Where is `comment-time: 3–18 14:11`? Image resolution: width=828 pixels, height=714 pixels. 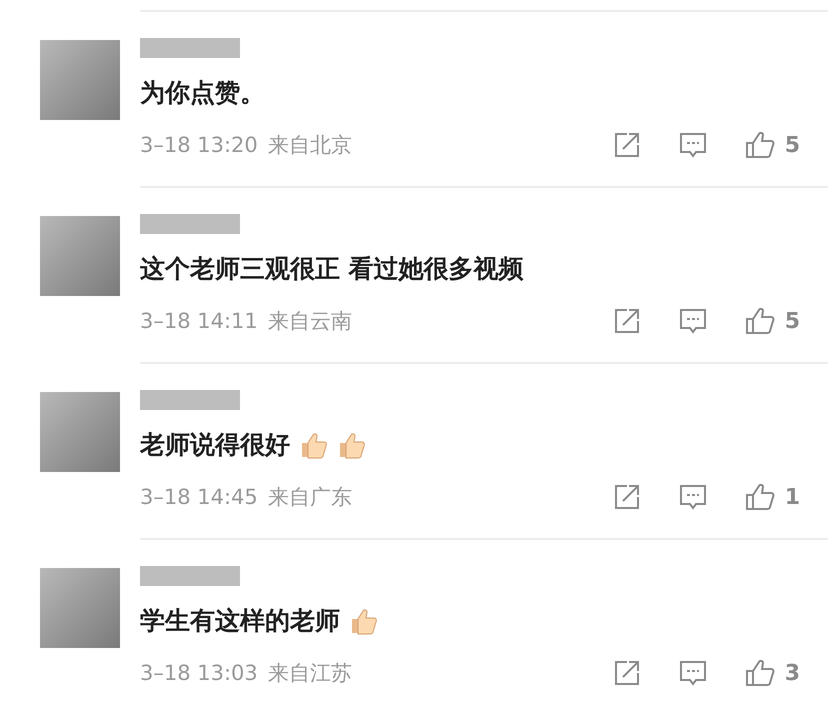 comment-time: 3–18 14:11 is located at coordinates (199, 321).